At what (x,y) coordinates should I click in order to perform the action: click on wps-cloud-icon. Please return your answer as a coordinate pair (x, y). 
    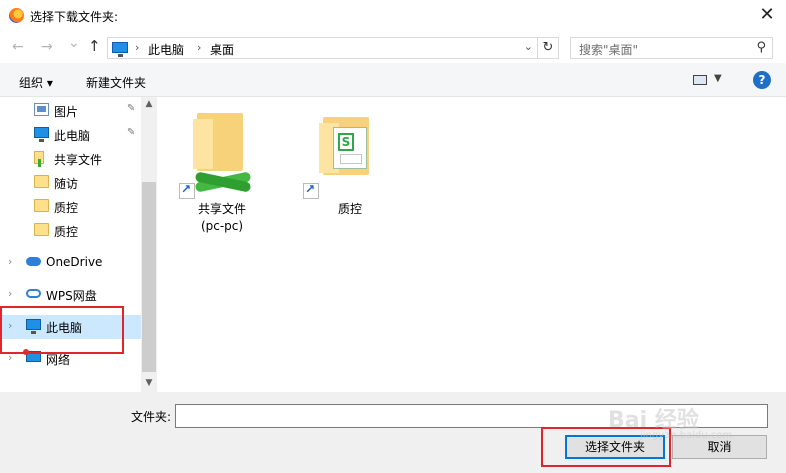
    Looking at the image, I should click on (33, 293).